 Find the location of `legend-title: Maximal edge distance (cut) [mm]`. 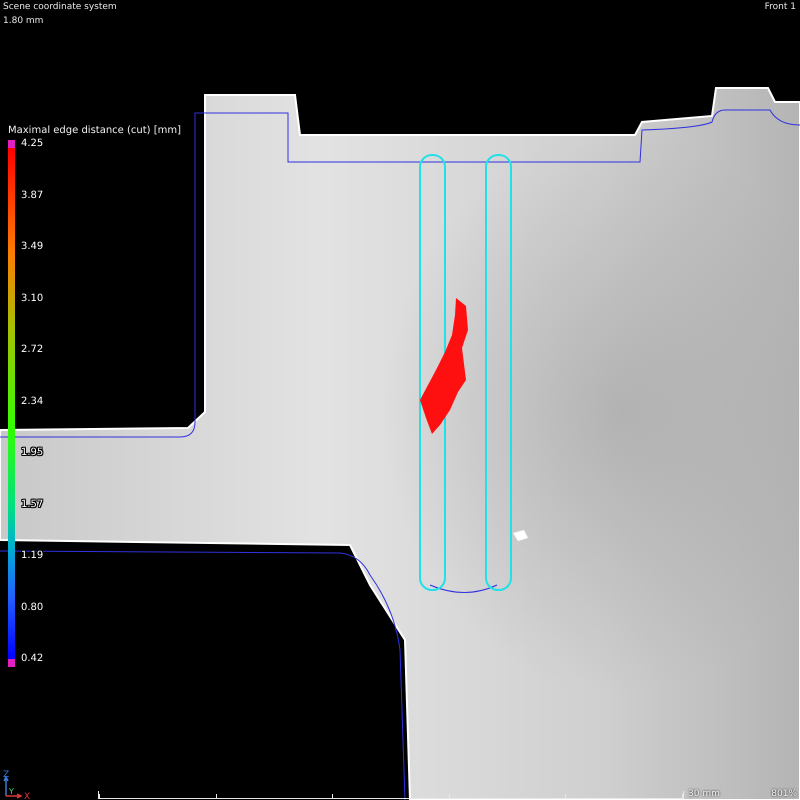

legend-title: Maximal edge distance (cut) [mm] is located at coordinates (95, 130).